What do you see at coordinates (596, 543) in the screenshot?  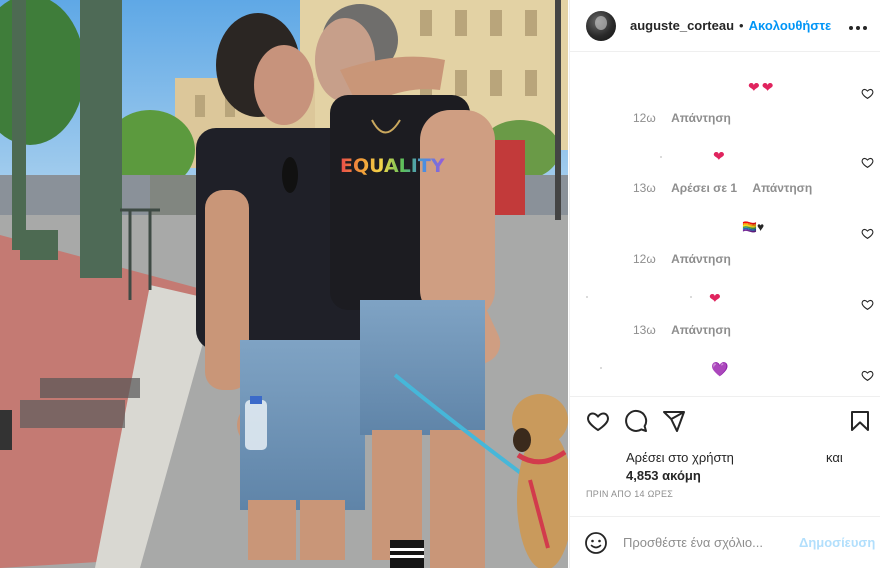 I see `emoji-icon` at bounding box center [596, 543].